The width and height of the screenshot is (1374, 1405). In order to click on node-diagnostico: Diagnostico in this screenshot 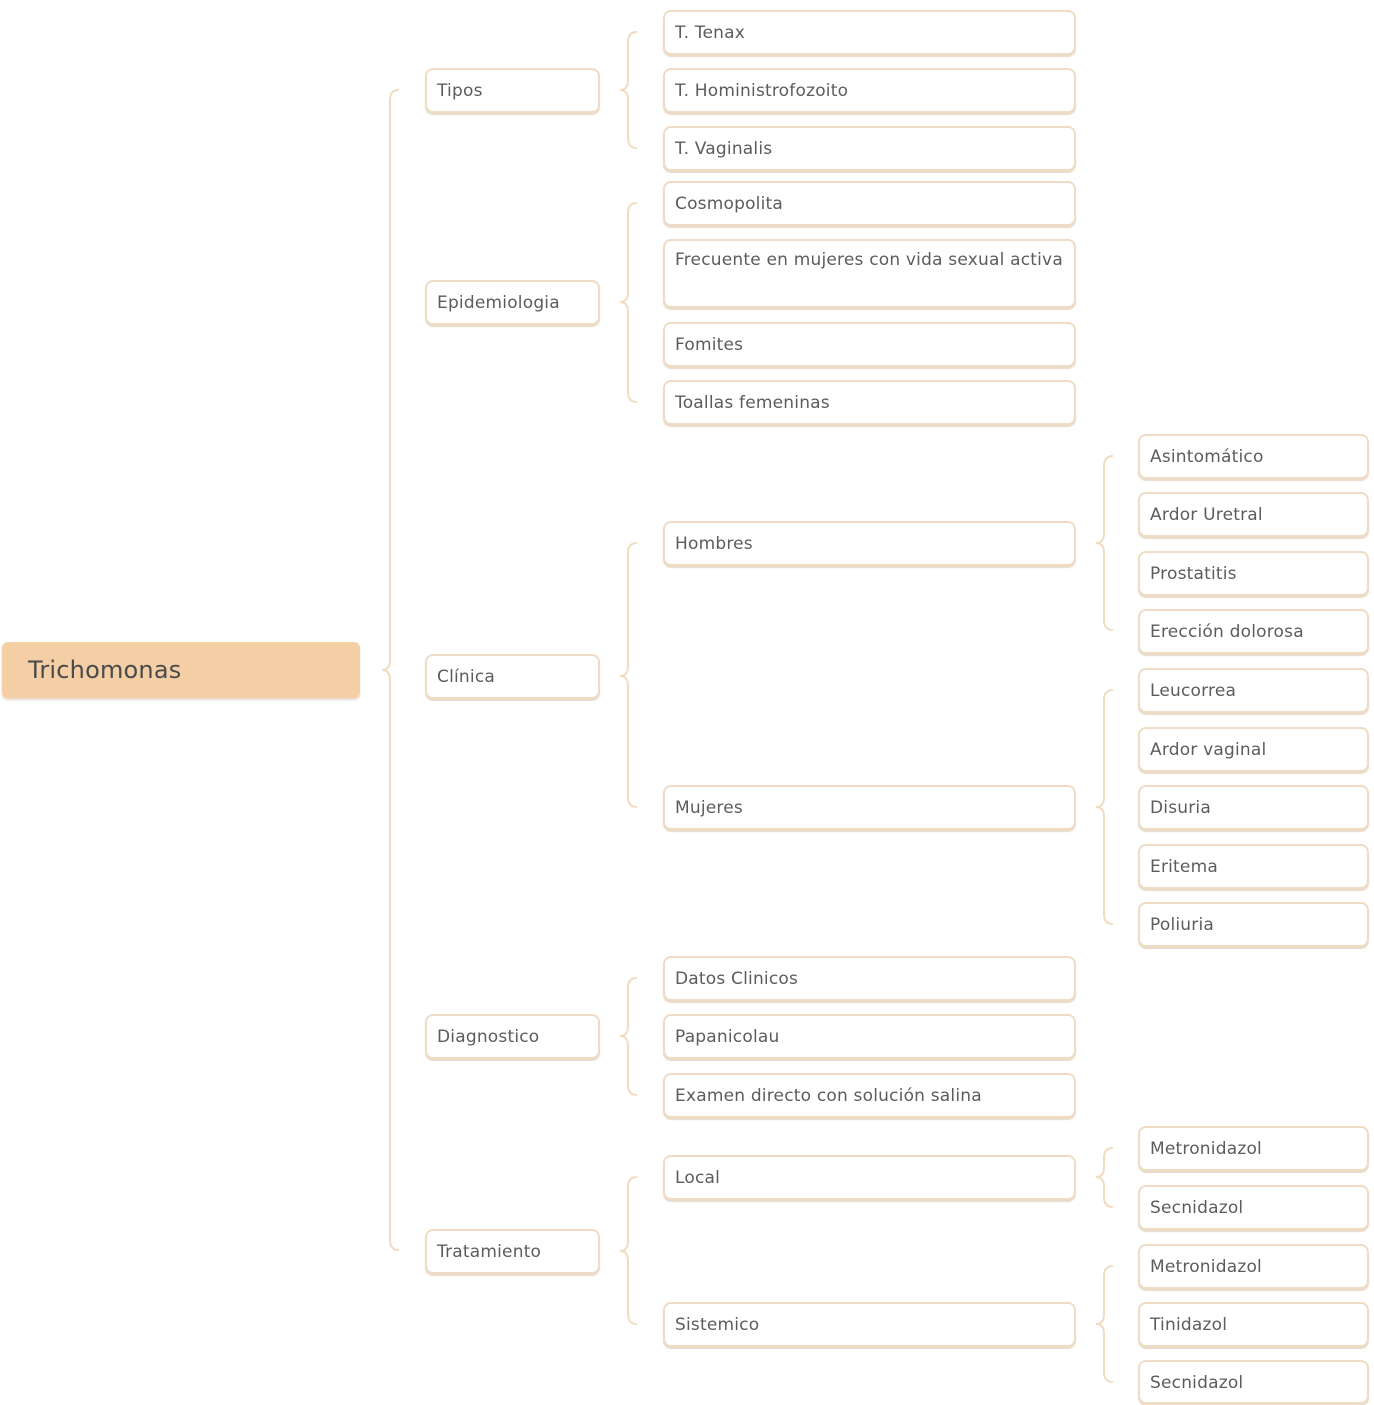, I will do `click(512, 1036)`.